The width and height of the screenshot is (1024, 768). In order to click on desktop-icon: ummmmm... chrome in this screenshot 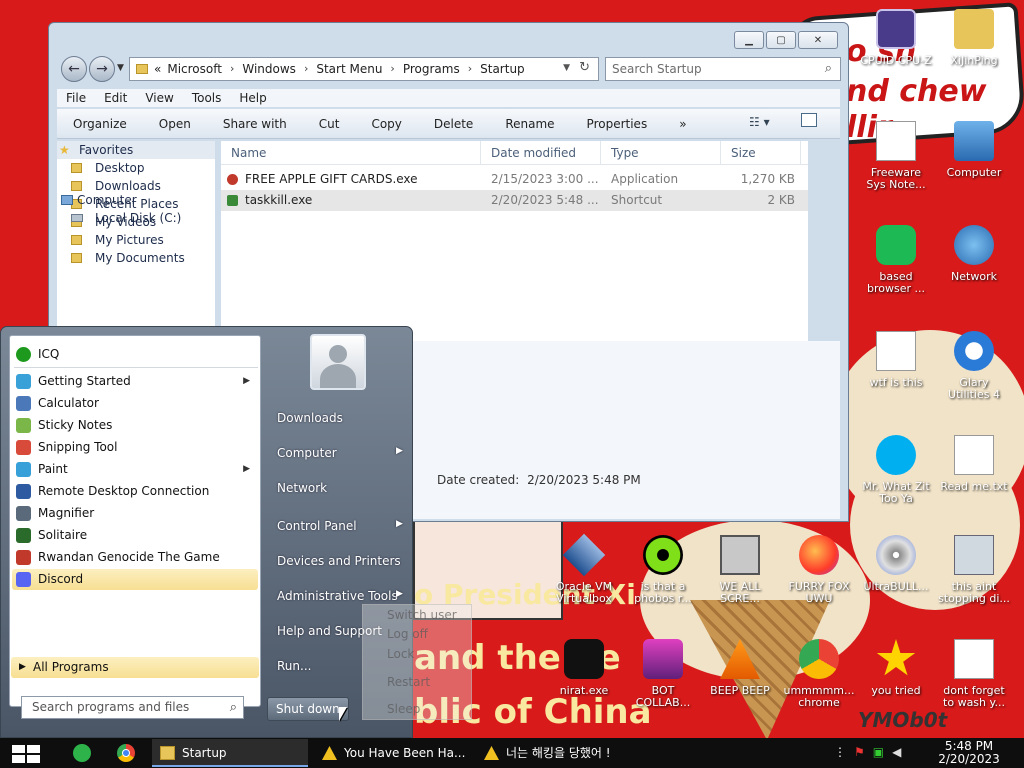, I will do `click(819, 672)`.